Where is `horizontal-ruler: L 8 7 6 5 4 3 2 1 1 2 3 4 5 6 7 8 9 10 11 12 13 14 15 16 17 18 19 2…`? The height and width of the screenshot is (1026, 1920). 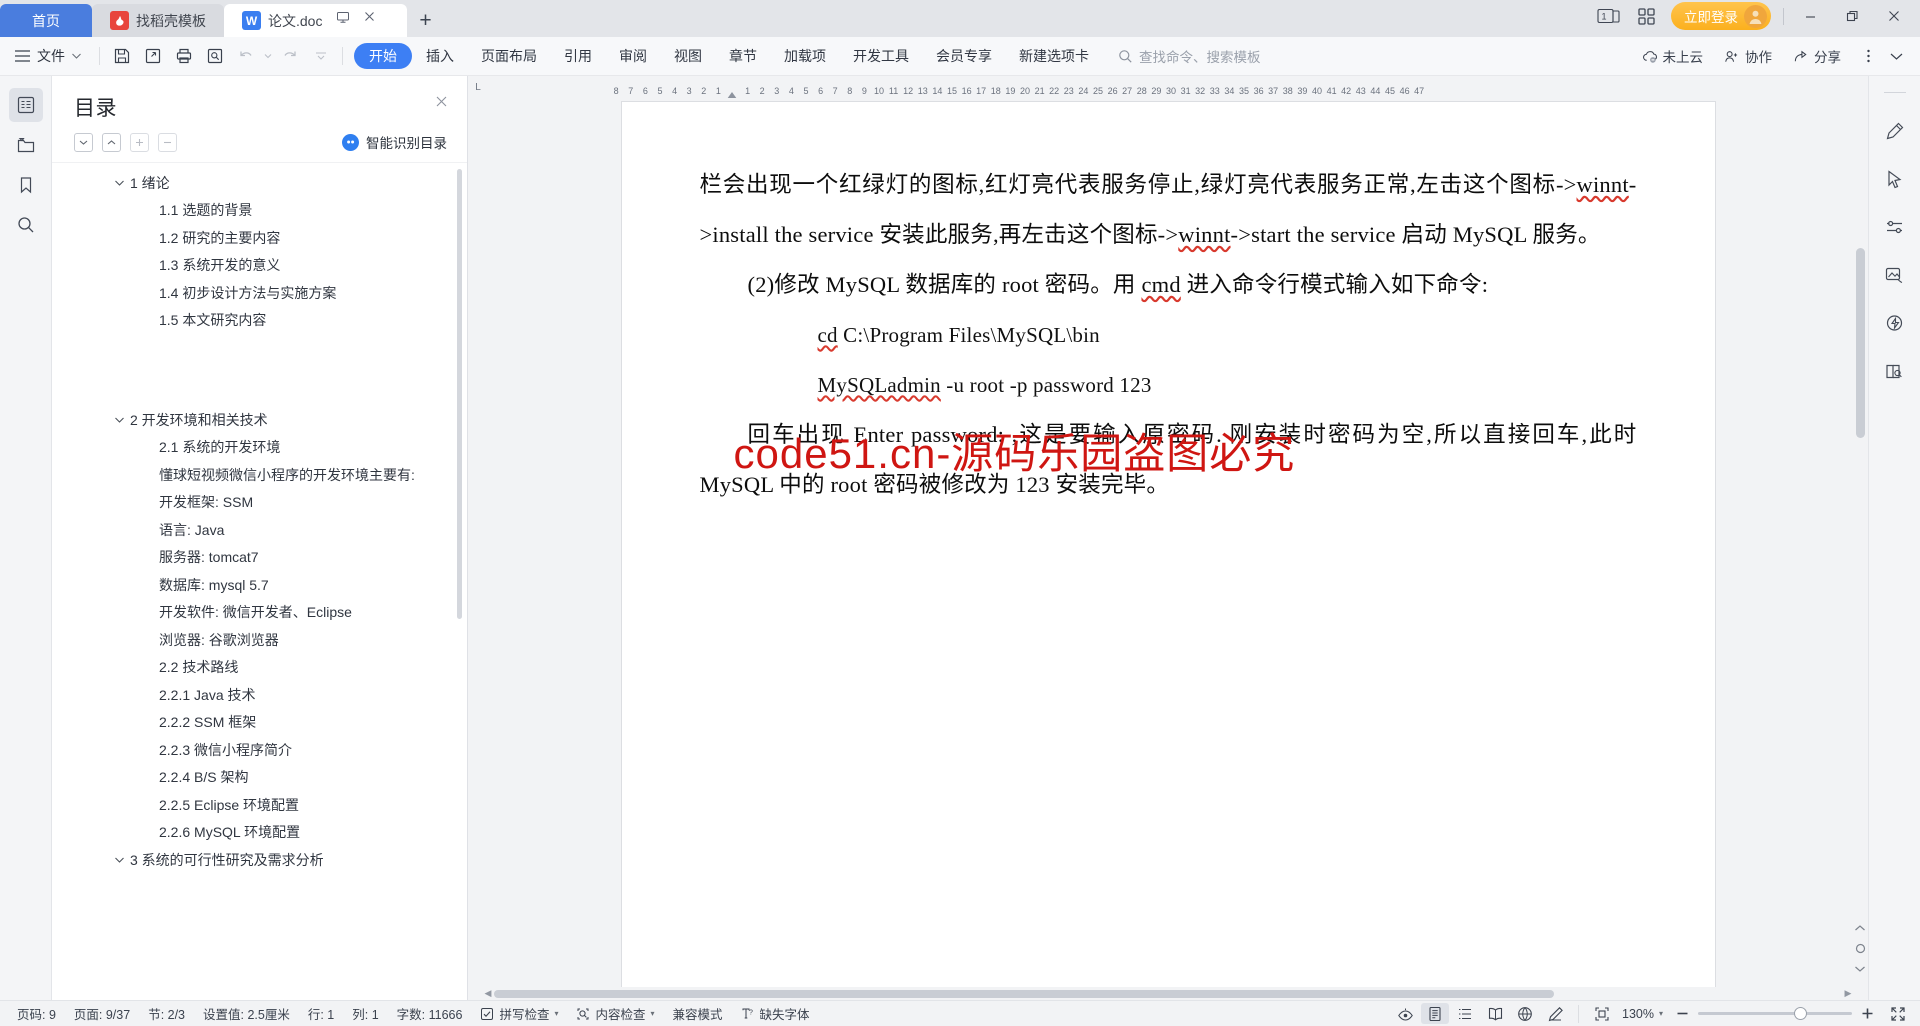 horizontal-ruler: L 8 7 6 5 4 3 2 1 1 2 3 4 5 6 7 8 9 10 11 12 13 14 15 16 17 18 19 2… is located at coordinates (1168, 87).